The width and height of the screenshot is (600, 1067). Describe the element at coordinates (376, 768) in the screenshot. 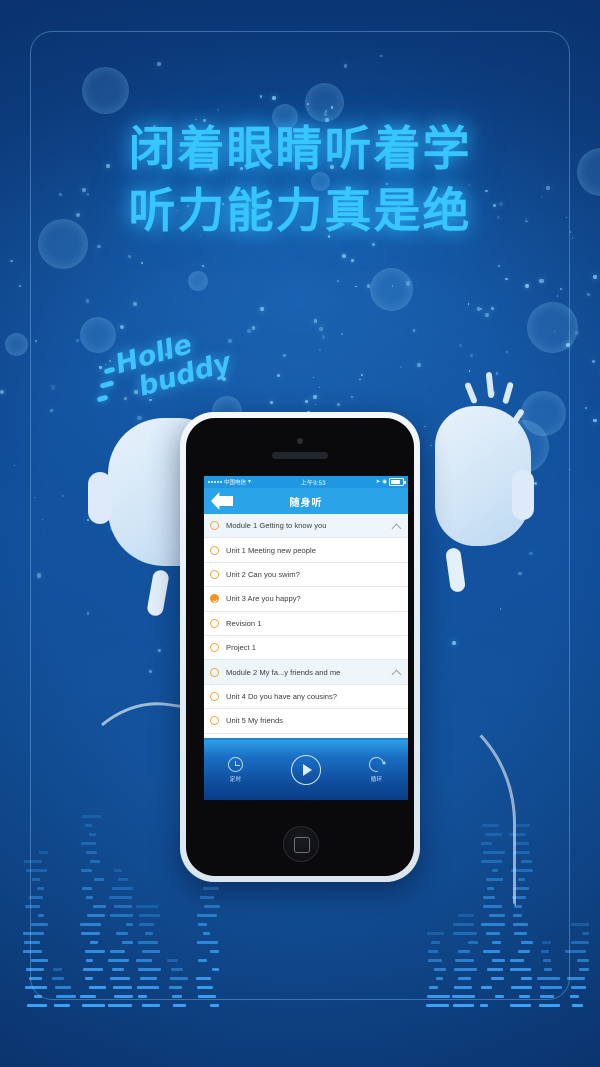

I see `loop-button: 循环` at that location.